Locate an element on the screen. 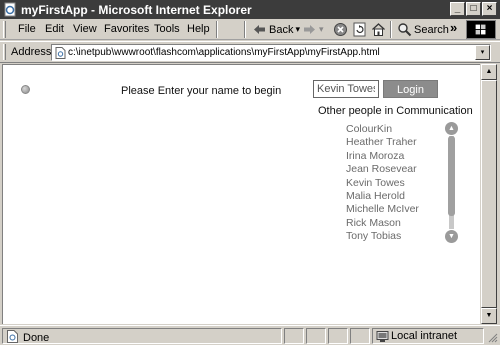  forward-dropdown-icon: ▾ is located at coordinates (321, 29).